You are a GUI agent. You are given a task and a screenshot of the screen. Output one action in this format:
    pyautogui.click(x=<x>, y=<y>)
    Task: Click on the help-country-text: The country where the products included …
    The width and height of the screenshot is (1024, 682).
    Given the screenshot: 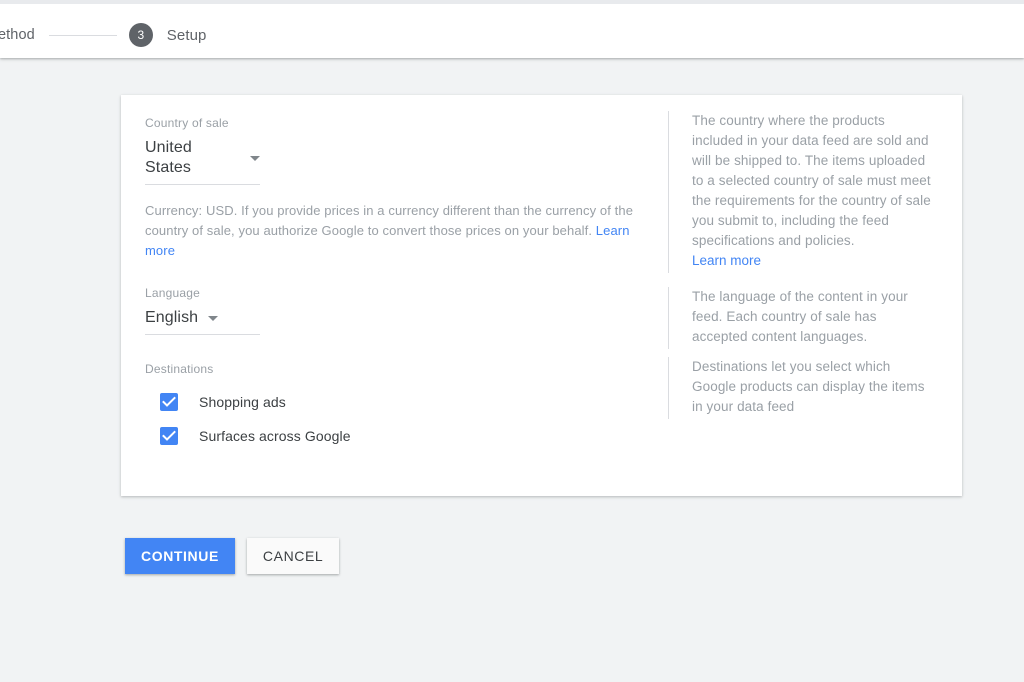 What is the action you would take?
    pyautogui.click(x=811, y=180)
    